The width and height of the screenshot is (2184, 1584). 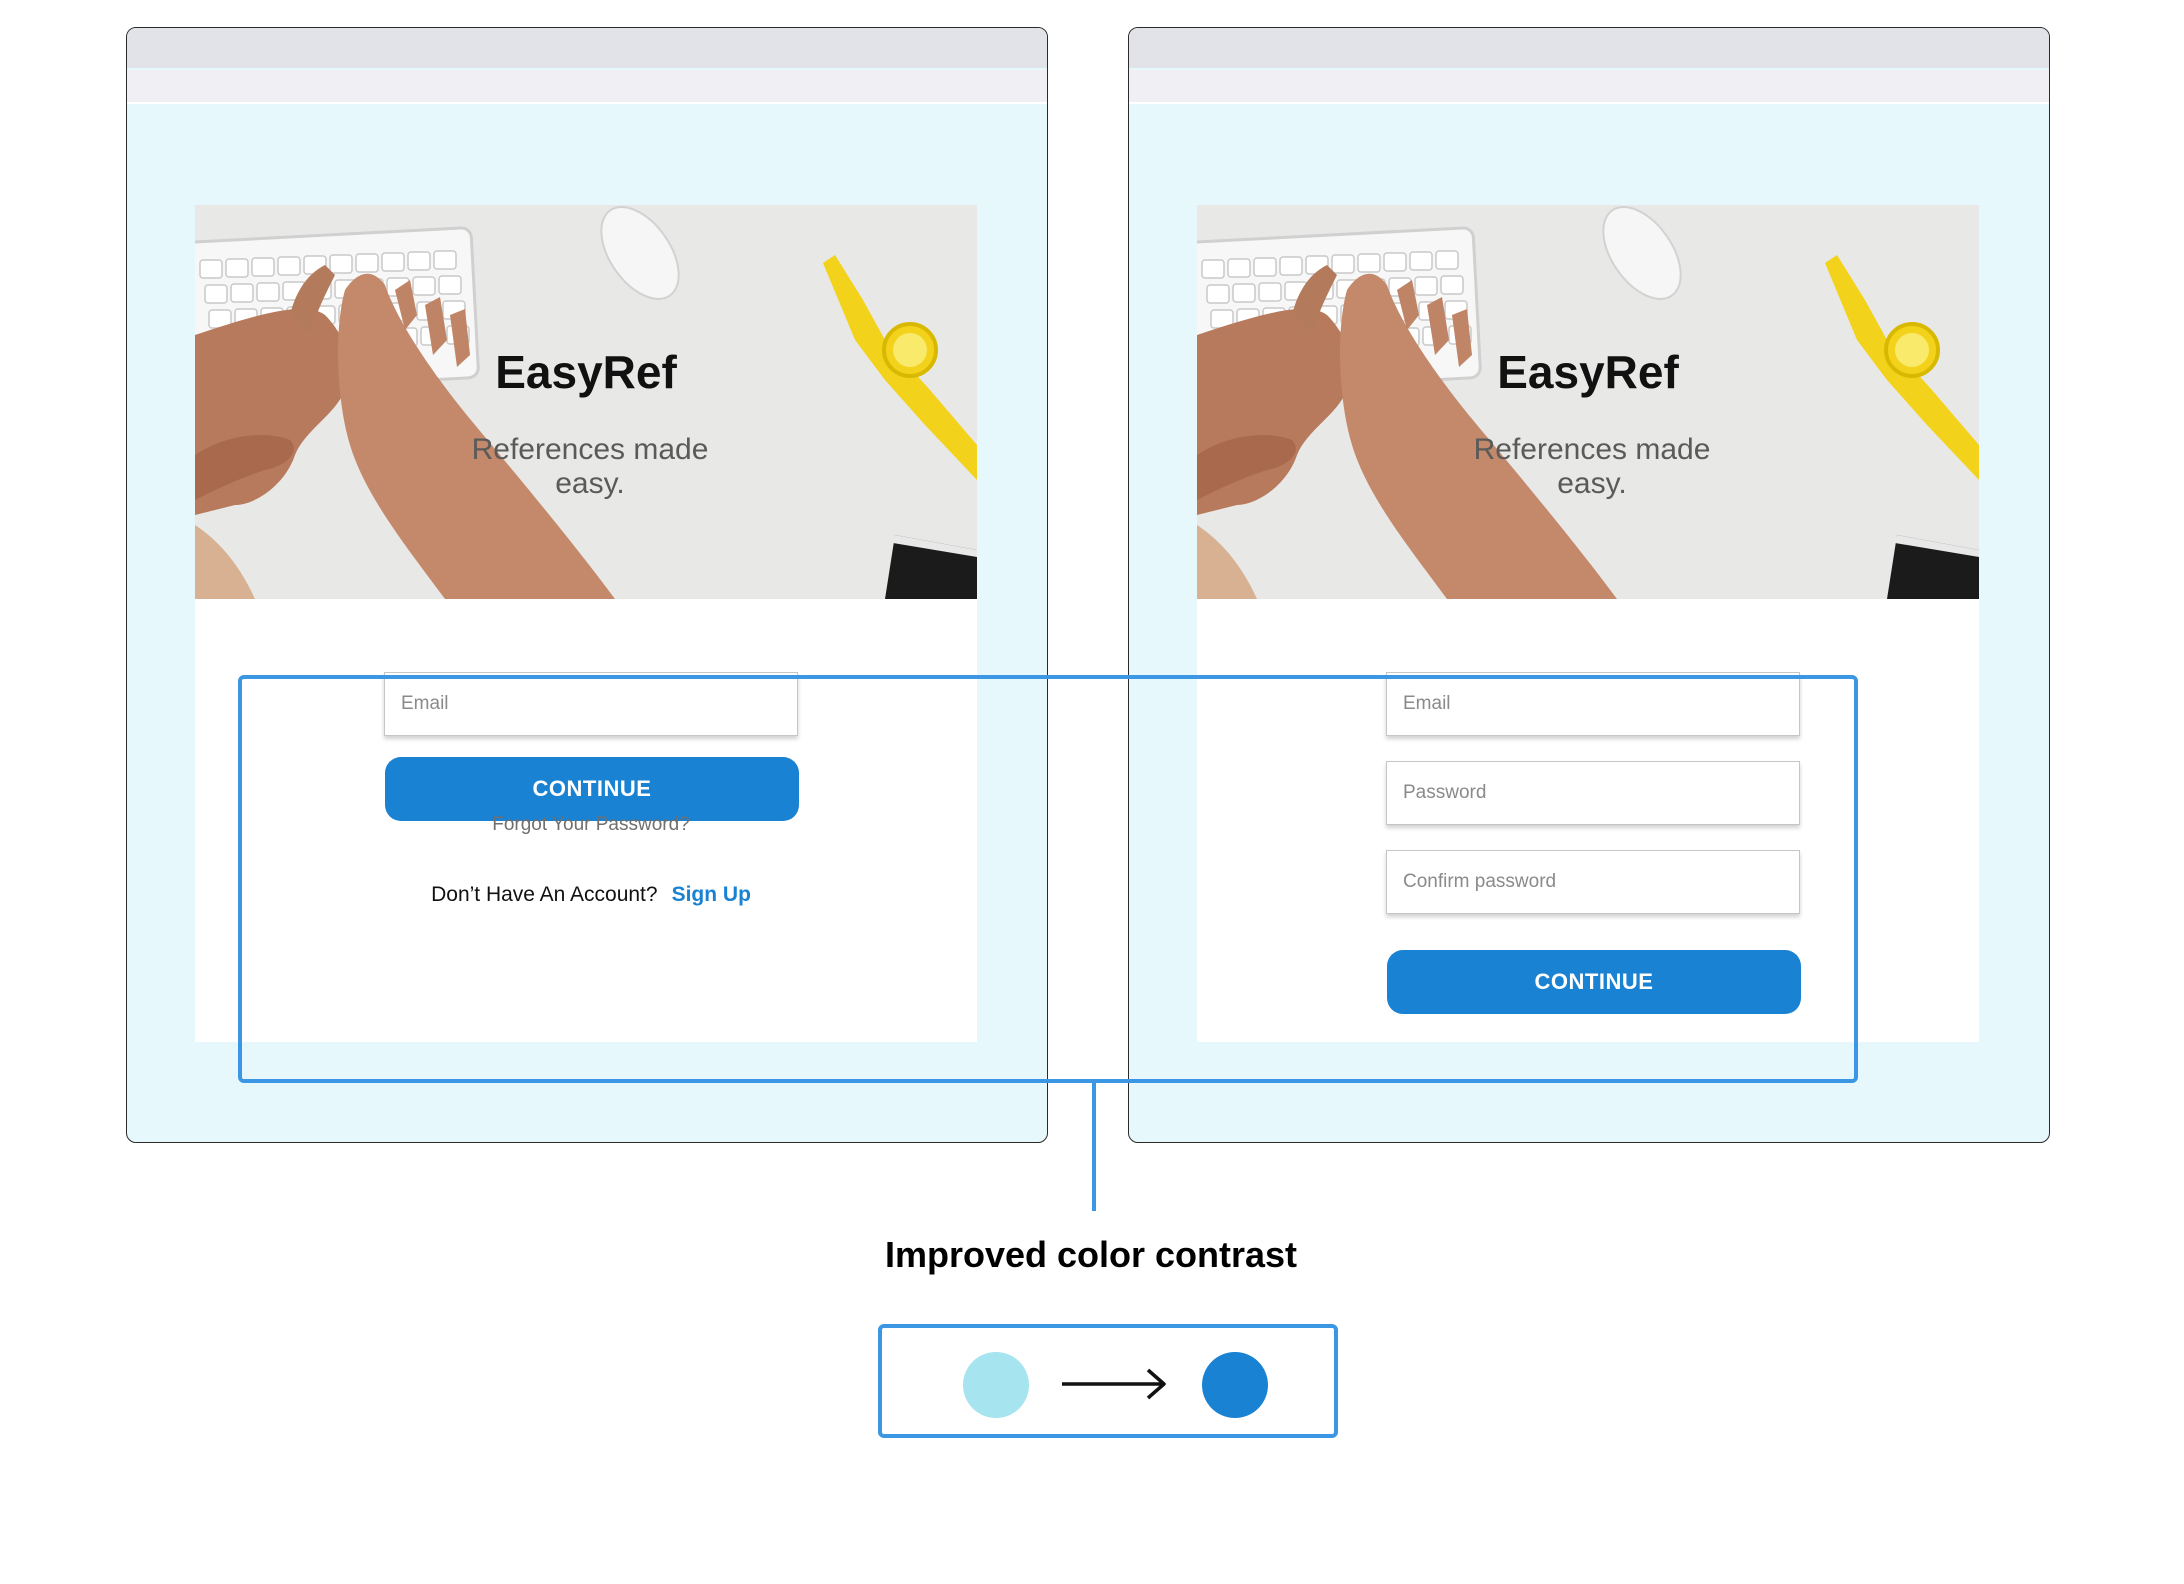 I want to click on color-swatch-comparison, so click(x=1108, y=1381).